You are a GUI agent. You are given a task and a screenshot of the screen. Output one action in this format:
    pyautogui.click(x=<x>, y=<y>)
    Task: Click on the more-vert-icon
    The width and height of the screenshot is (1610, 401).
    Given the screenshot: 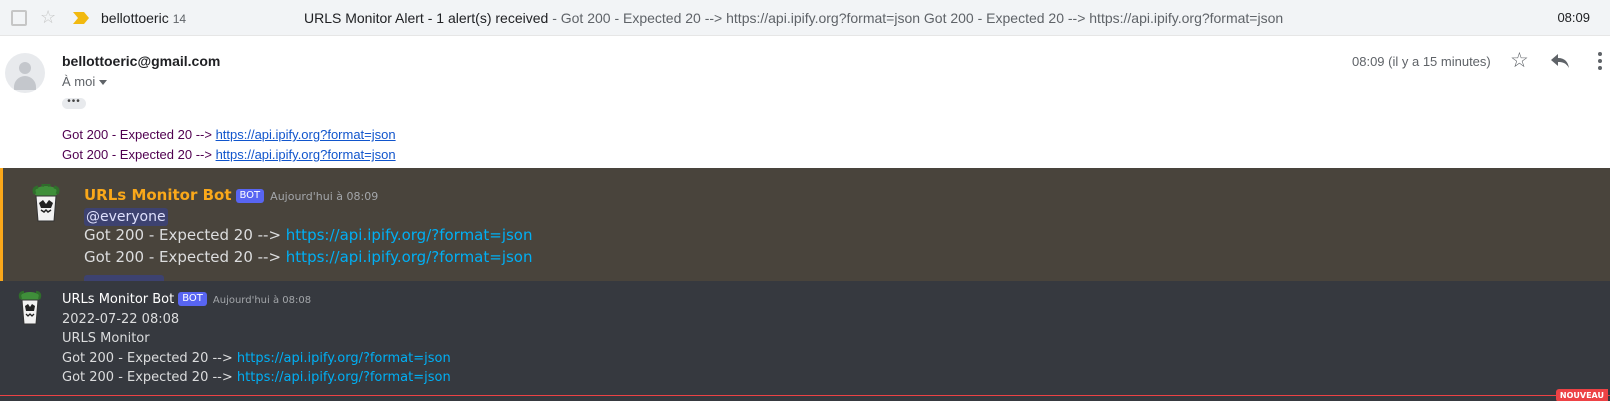 What is the action you would take?
    pyautogui.click(x=1601, y=62)
    